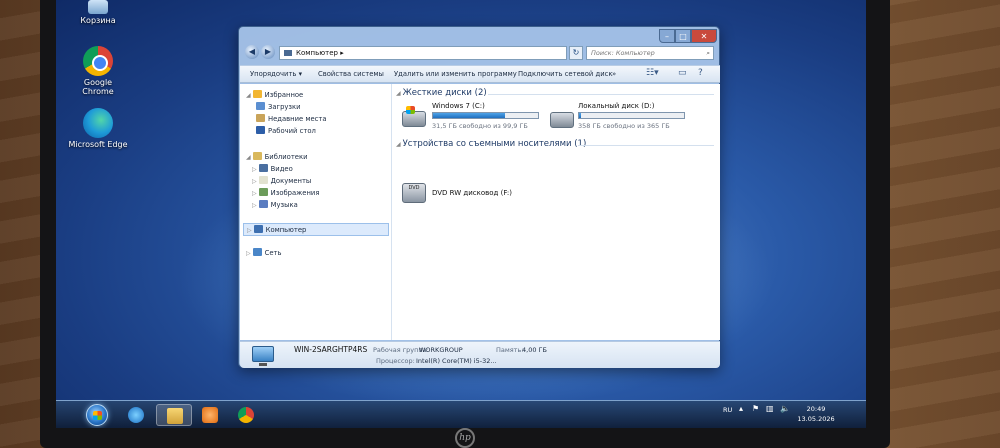  What do you see at coordinates (816, 409) in the screenshot?
I see `clock-time: 20:49` at bounding box center [816, 409].